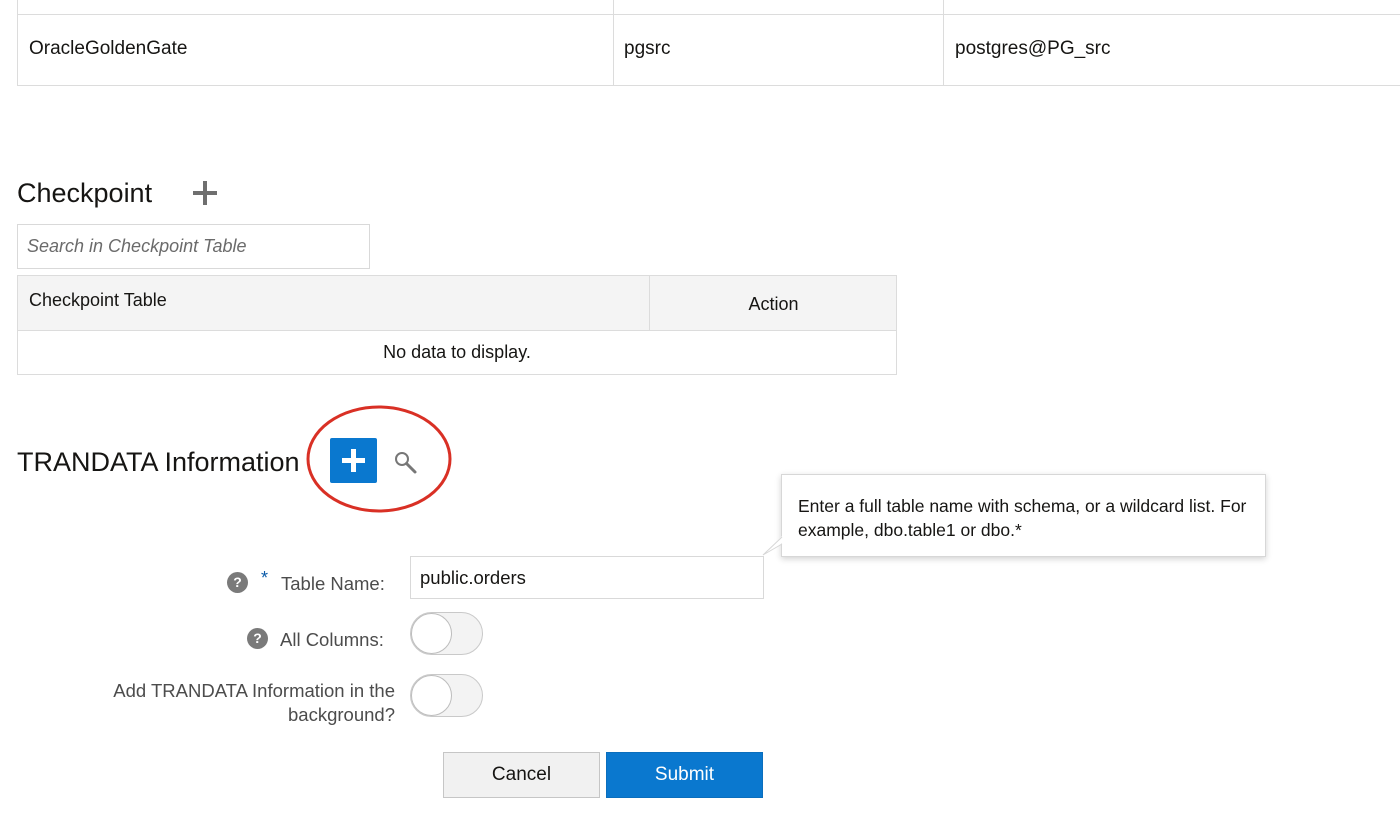  I want to click on highlight-circle, so click(379, 459).